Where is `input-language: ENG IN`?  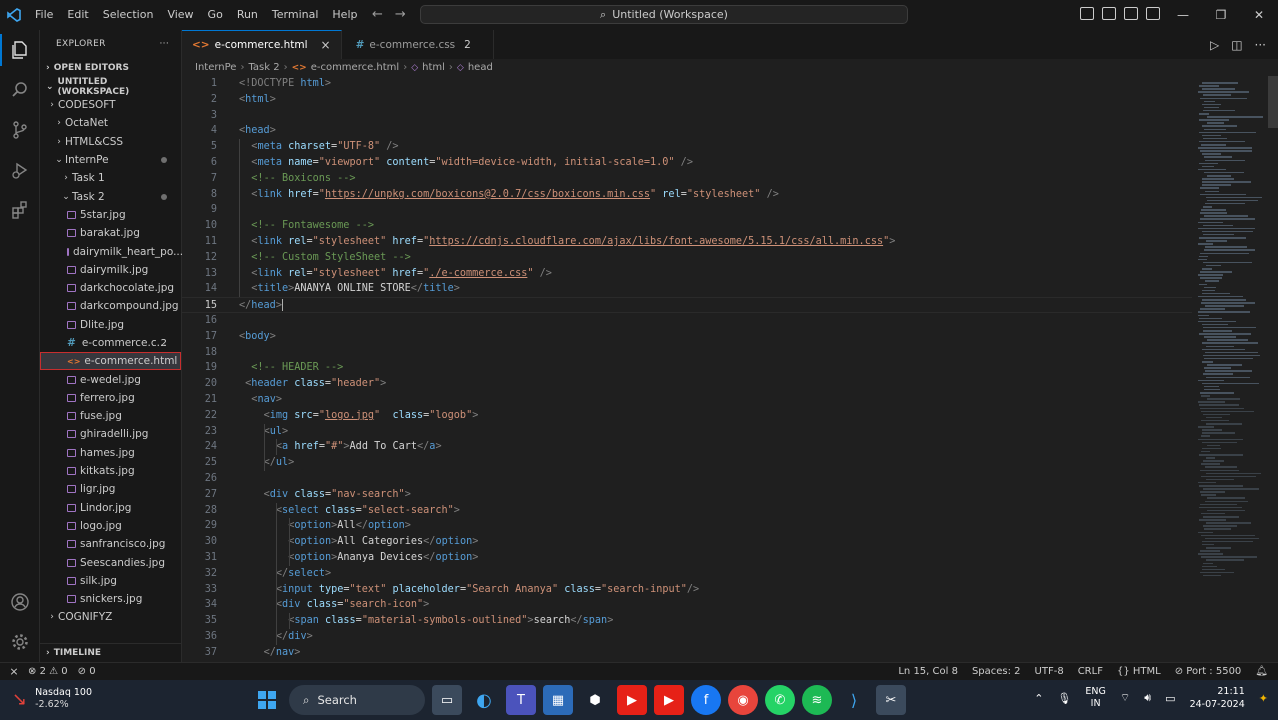 input-language: ENG IN is located at coordinates (1095, 698).